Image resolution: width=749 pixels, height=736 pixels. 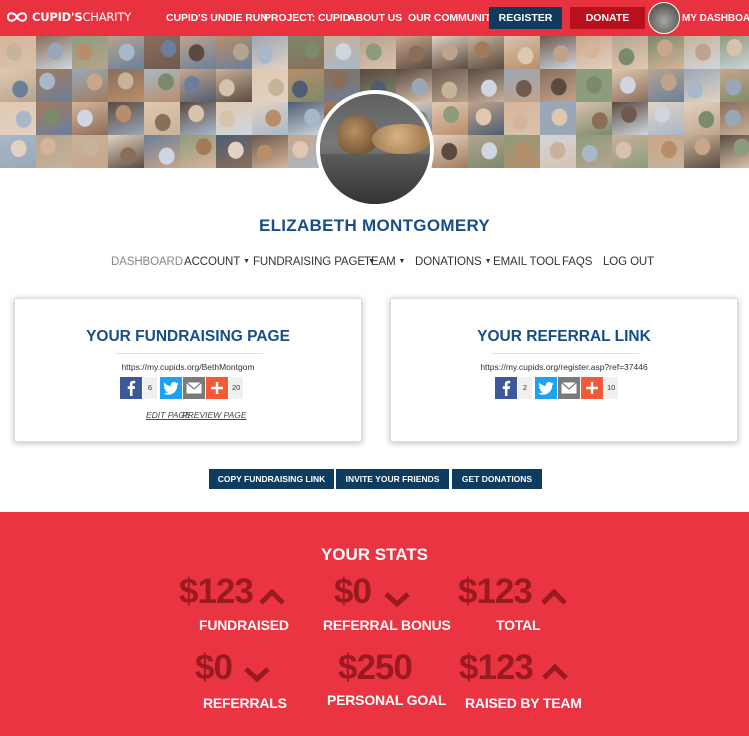 I want to click on caret-down-icon: ▼, so click(x=488, y=261).